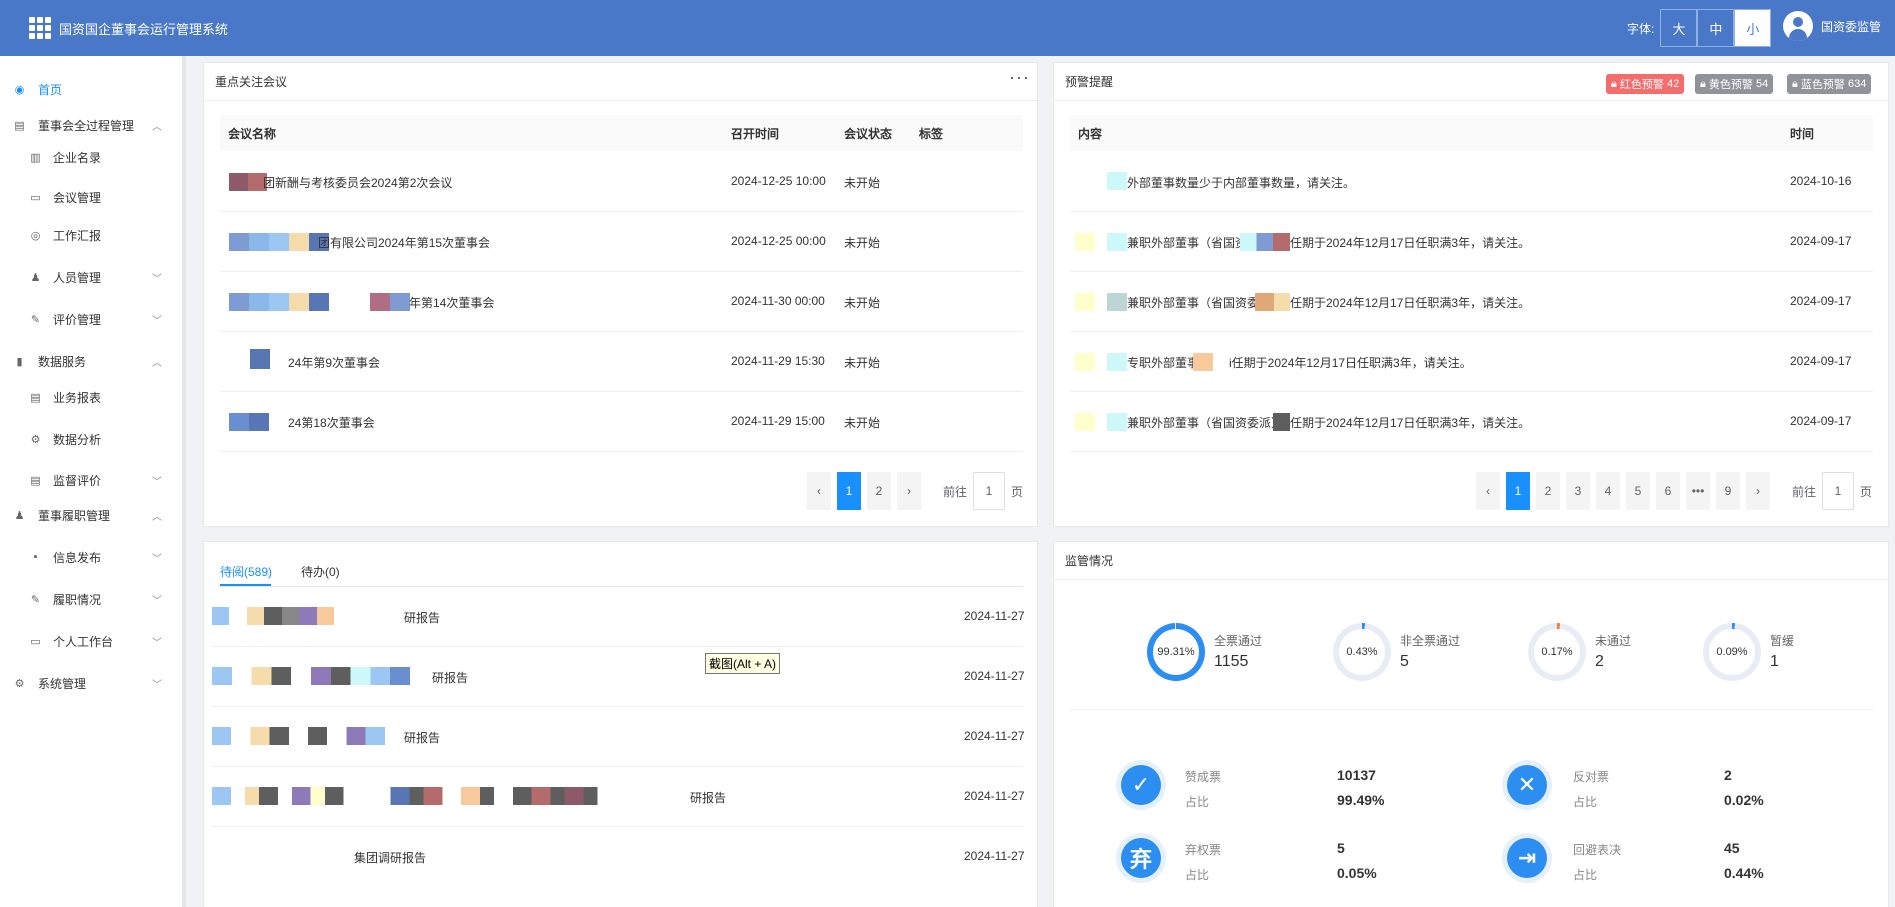 The height and width of the screenshot is (907, 1895). I want to click on sidebar-item-label: 监督评价, so click(77, 480).